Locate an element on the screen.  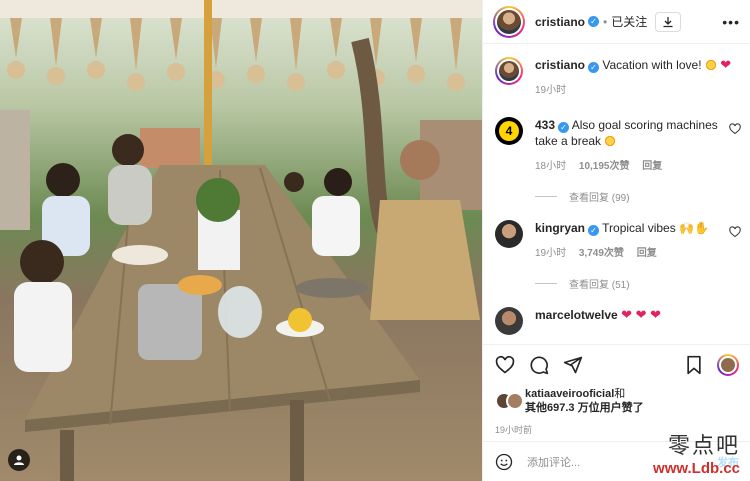
likes-and: 和 is located at coordinates (620, 394).